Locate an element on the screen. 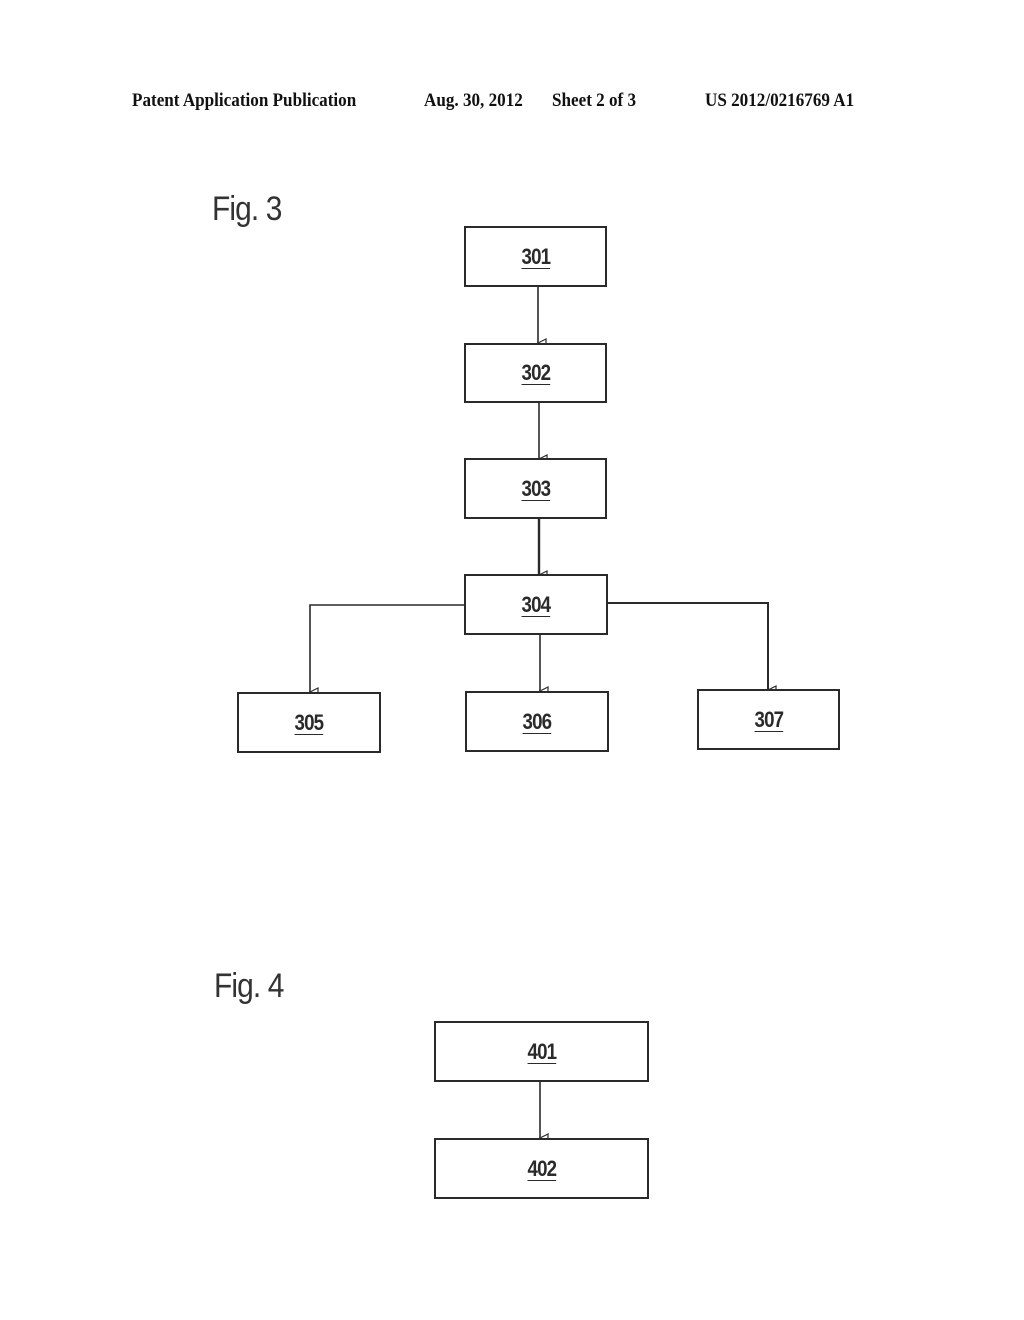 The width and height of the screenshot is (1024, 1320). node-303: 303 is located at coordinates (535, 488).